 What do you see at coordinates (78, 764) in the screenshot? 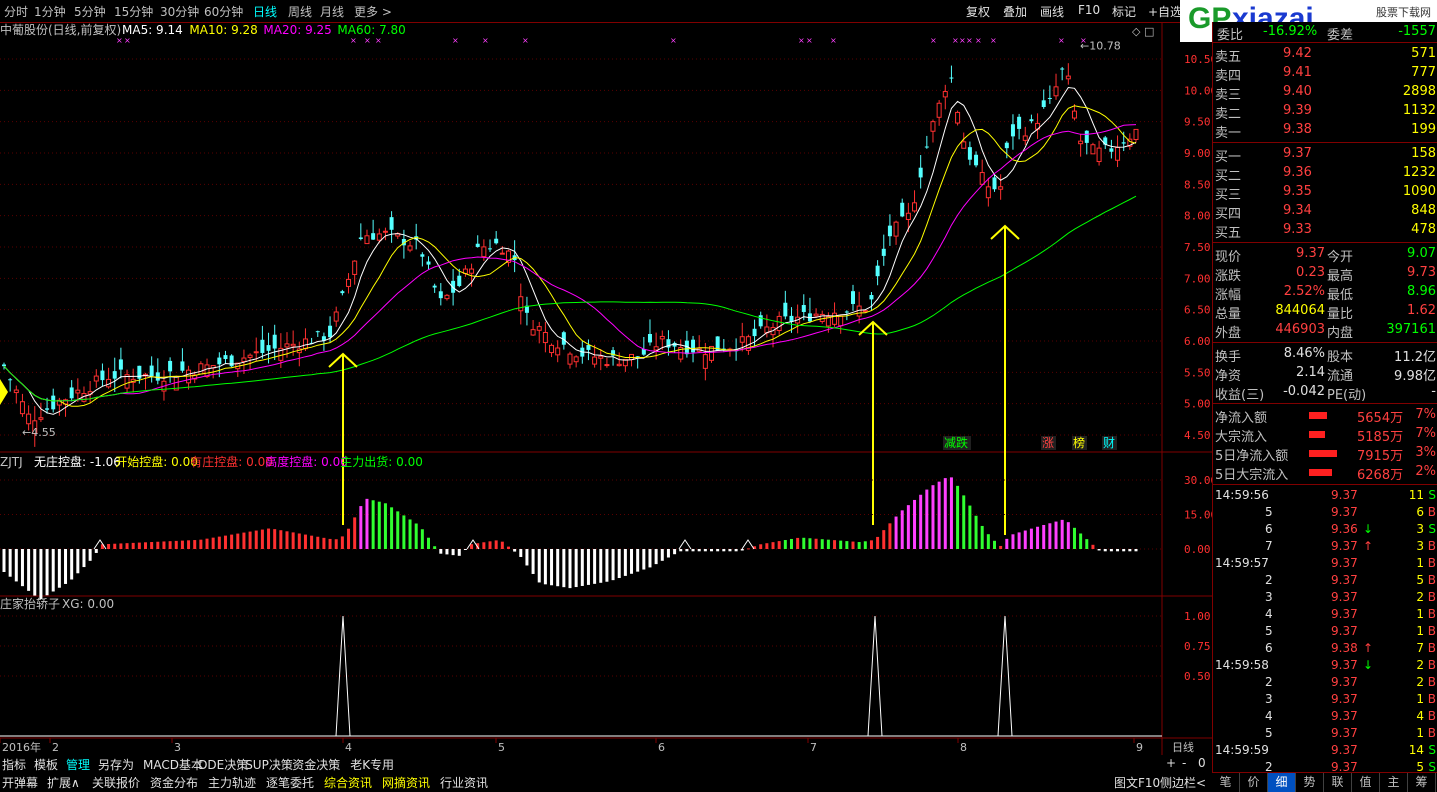
I see `indicator-tab-2: 管理` at bounding box center [78, 764].